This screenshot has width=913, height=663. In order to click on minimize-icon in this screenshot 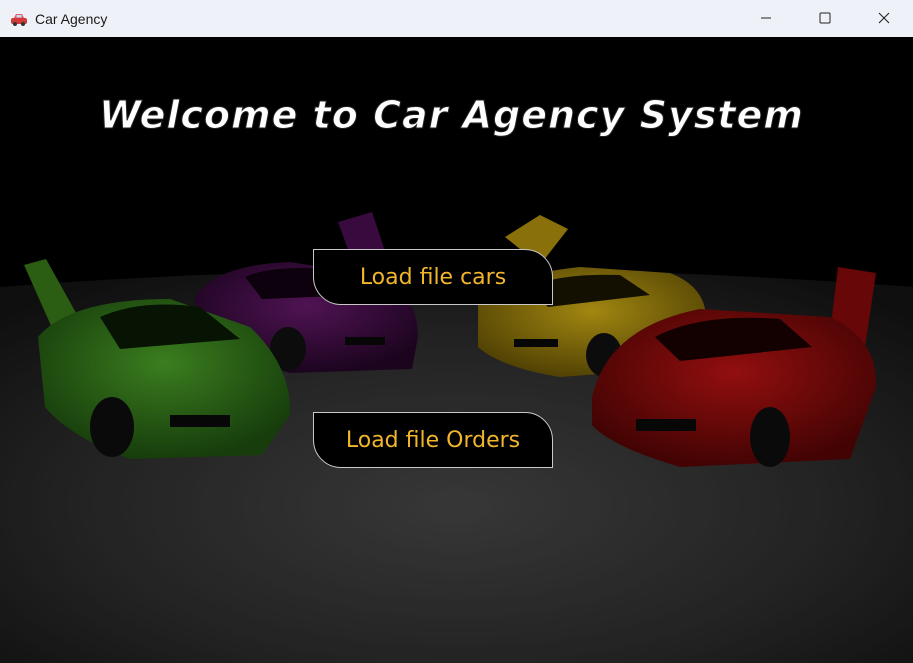, I will do `click(766, 18)`.